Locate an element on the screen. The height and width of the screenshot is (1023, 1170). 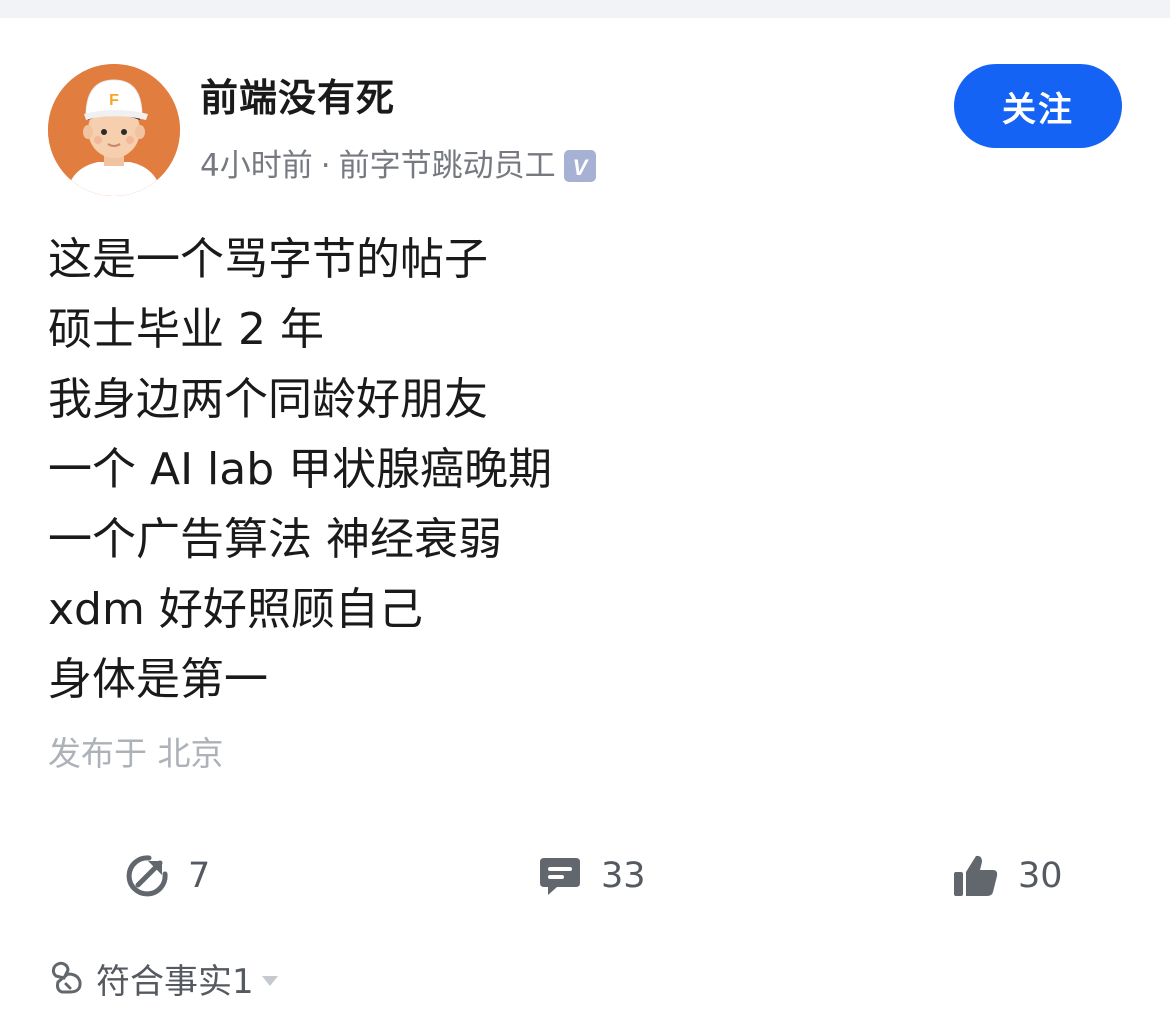
comment-icon is located at coordinates (560, 876).